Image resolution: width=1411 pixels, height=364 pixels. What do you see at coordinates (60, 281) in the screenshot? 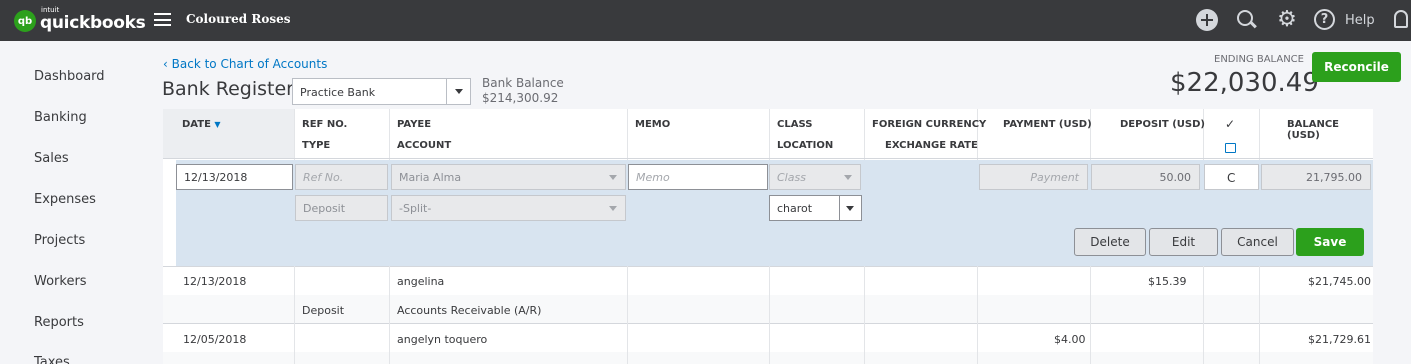
I see `sidebar-item-workers: Workers` at bounding box center [60, 281].